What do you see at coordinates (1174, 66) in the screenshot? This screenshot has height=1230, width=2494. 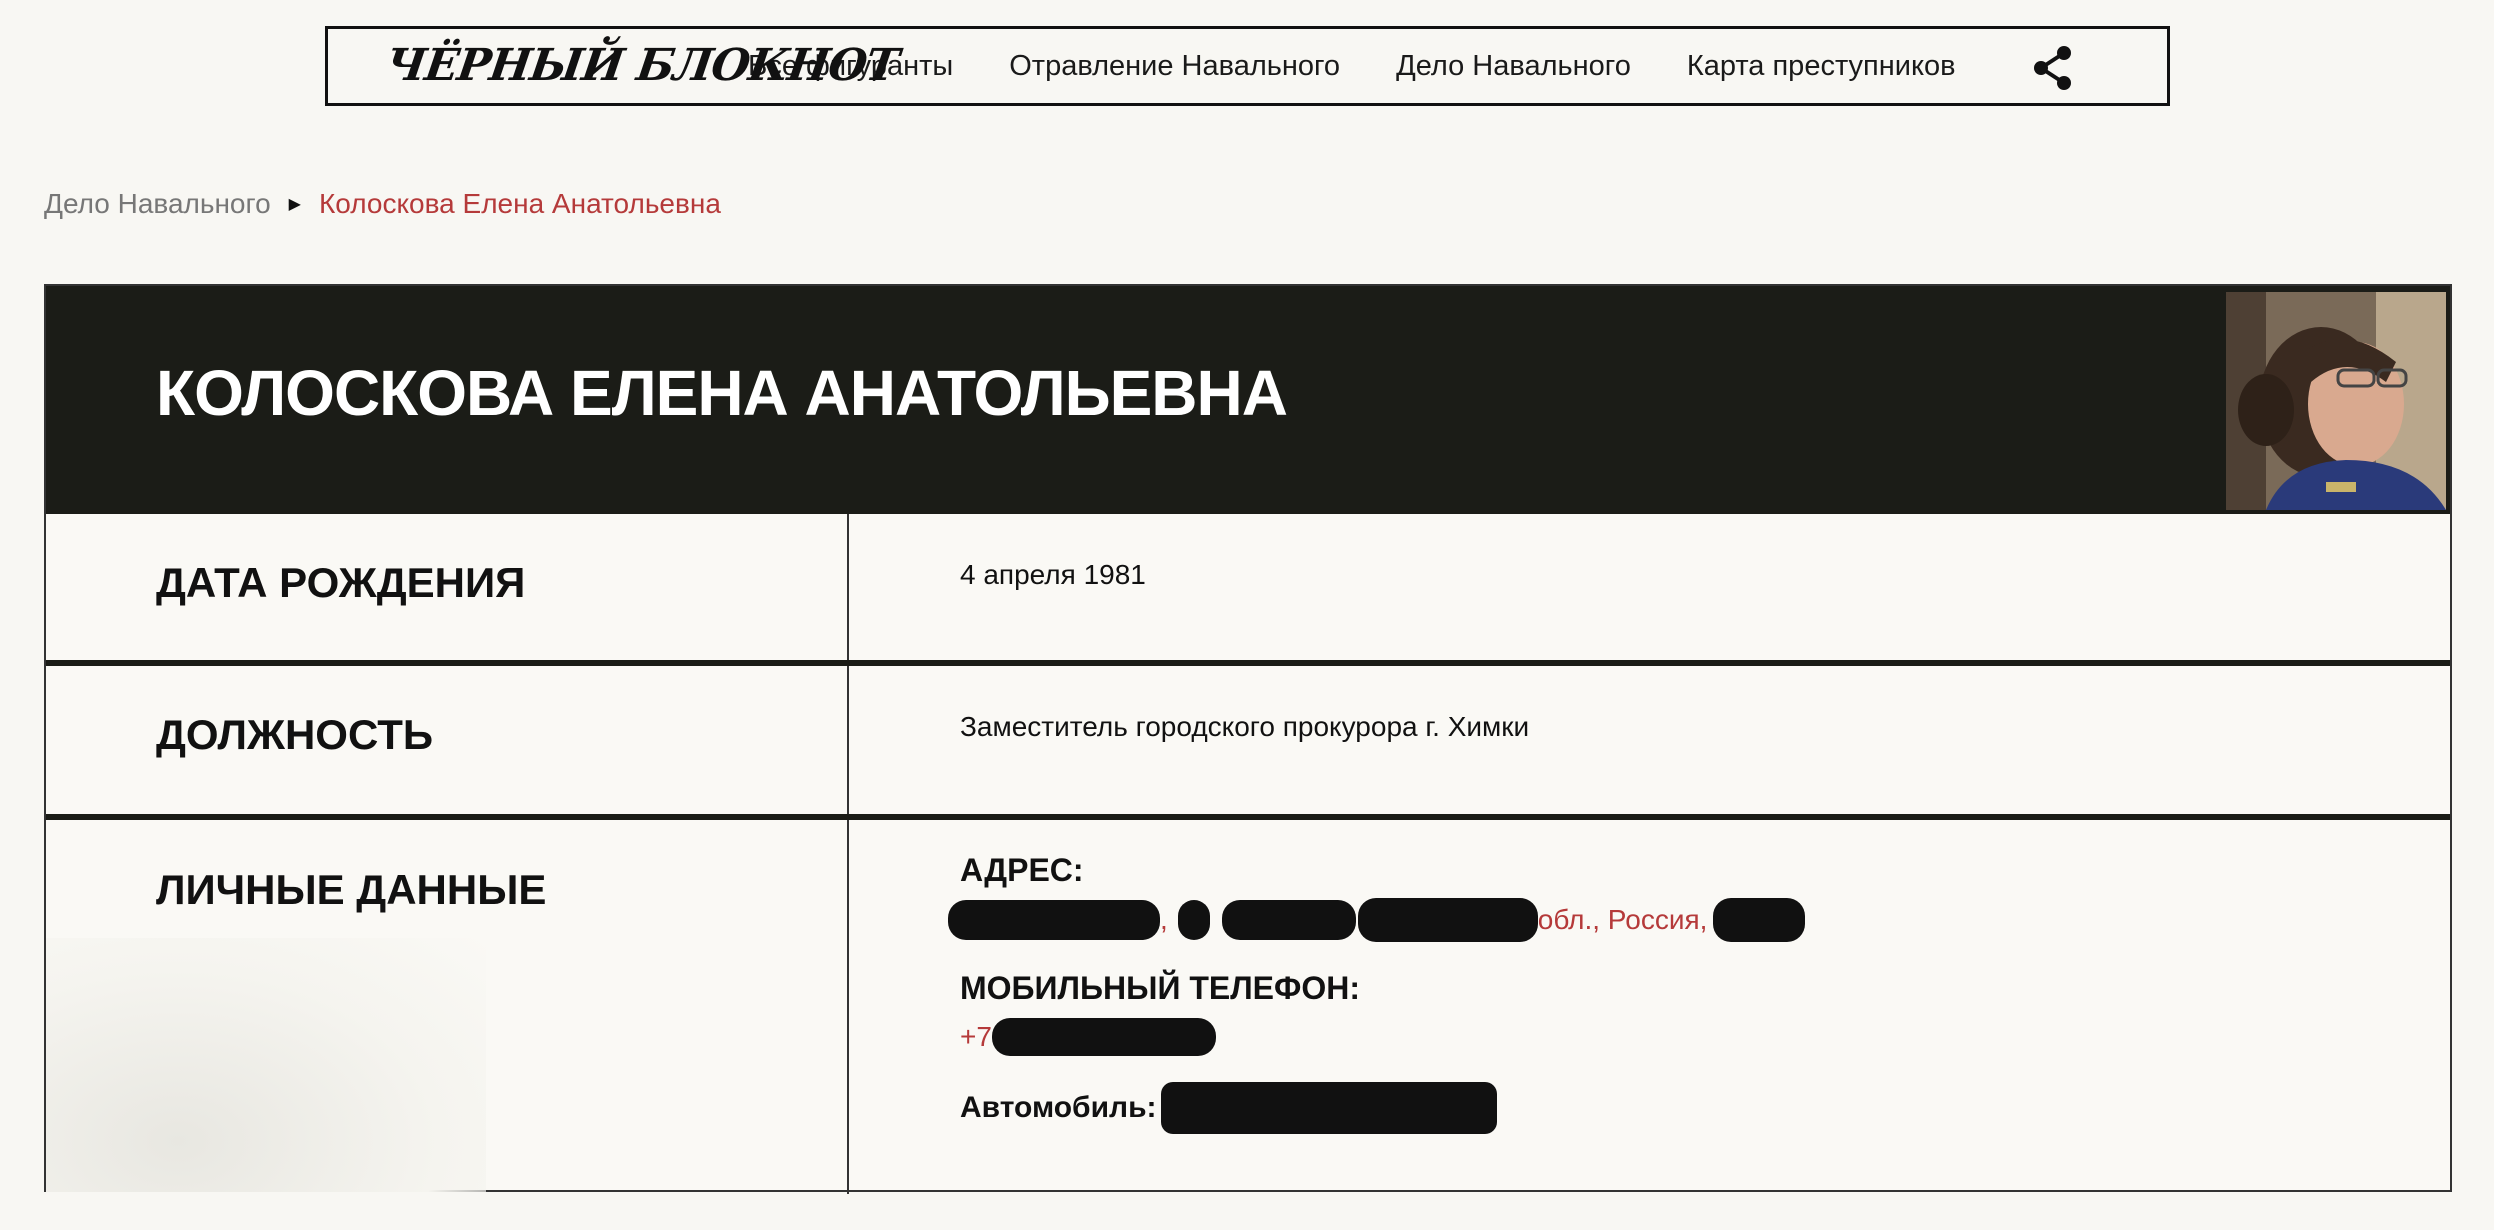 I see `nav-item-poisoning: Отравление Навального` at bounding box center [1174, 66].